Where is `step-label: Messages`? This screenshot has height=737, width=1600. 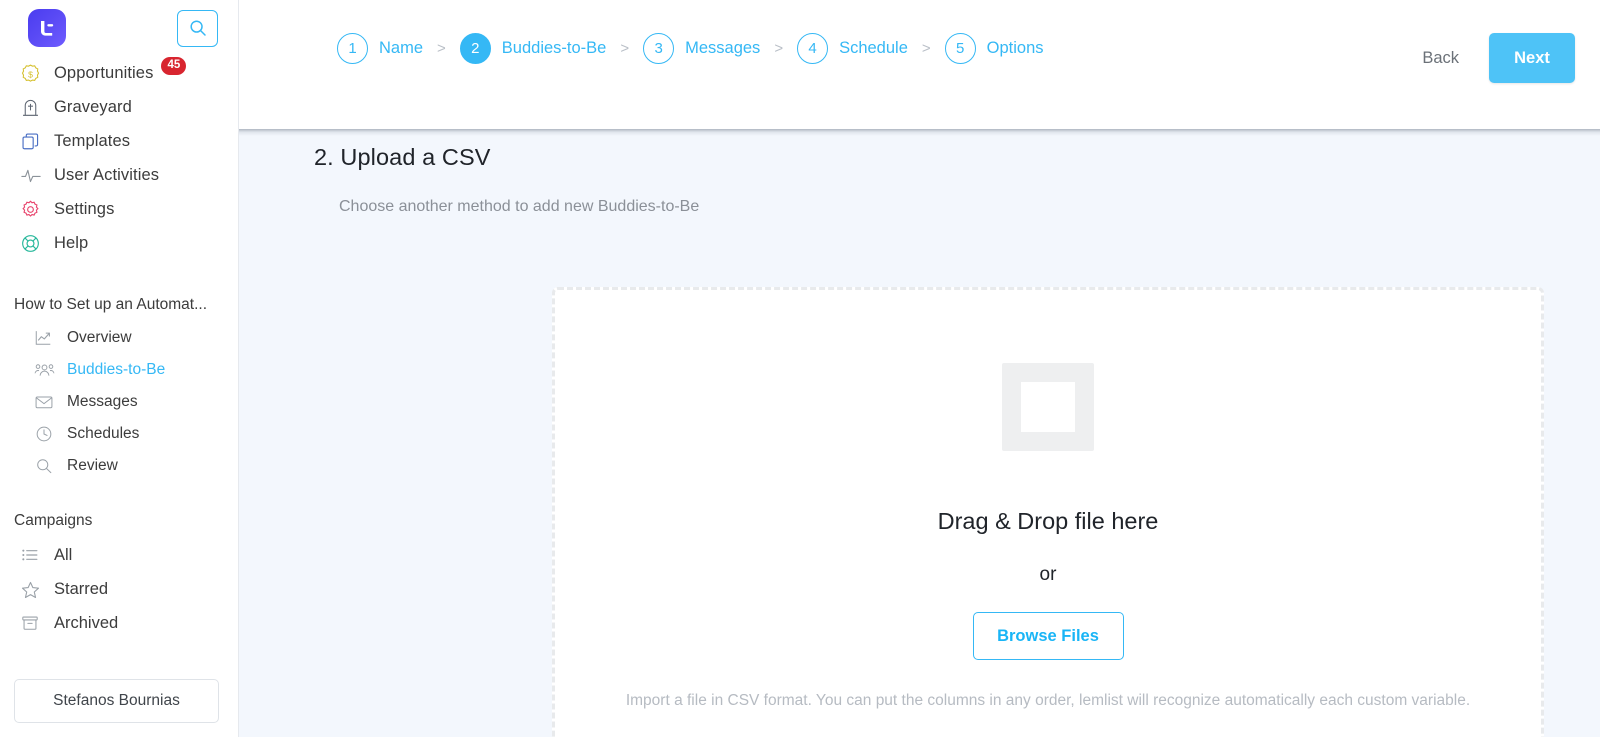 step-label: Messages is located at coordinates (722, 48).